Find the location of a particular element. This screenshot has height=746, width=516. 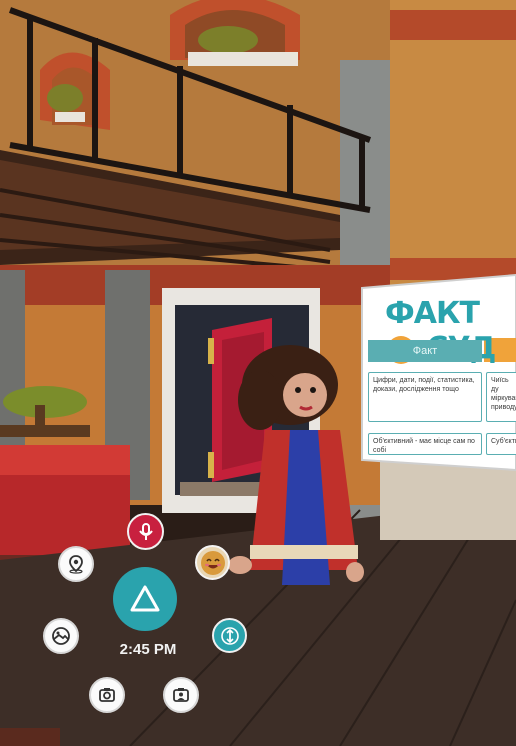

location-button is located at coordinates (76, 564).